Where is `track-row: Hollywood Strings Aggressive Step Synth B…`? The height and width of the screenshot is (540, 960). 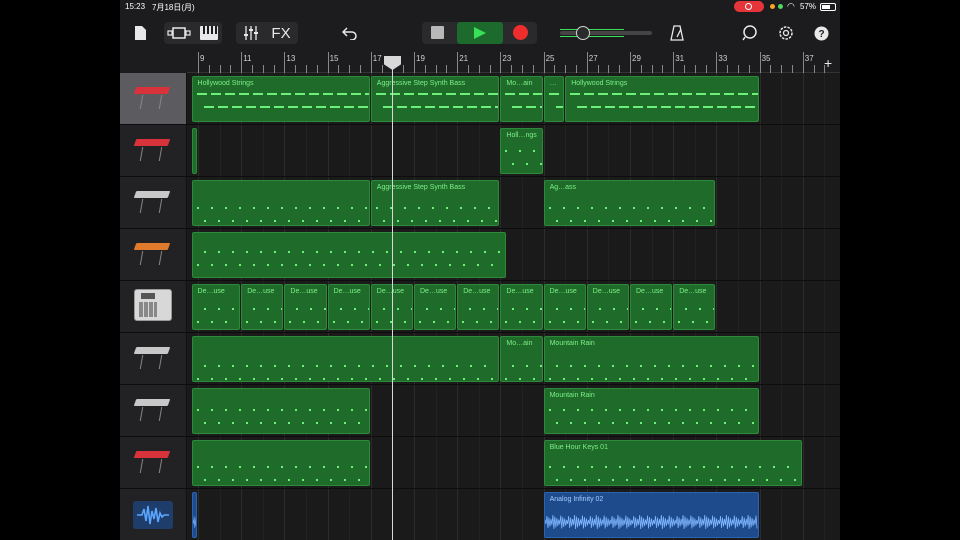
track-row: Hollywood Strings Aggressive Step Synth B… is located at coordinates (480, 99).